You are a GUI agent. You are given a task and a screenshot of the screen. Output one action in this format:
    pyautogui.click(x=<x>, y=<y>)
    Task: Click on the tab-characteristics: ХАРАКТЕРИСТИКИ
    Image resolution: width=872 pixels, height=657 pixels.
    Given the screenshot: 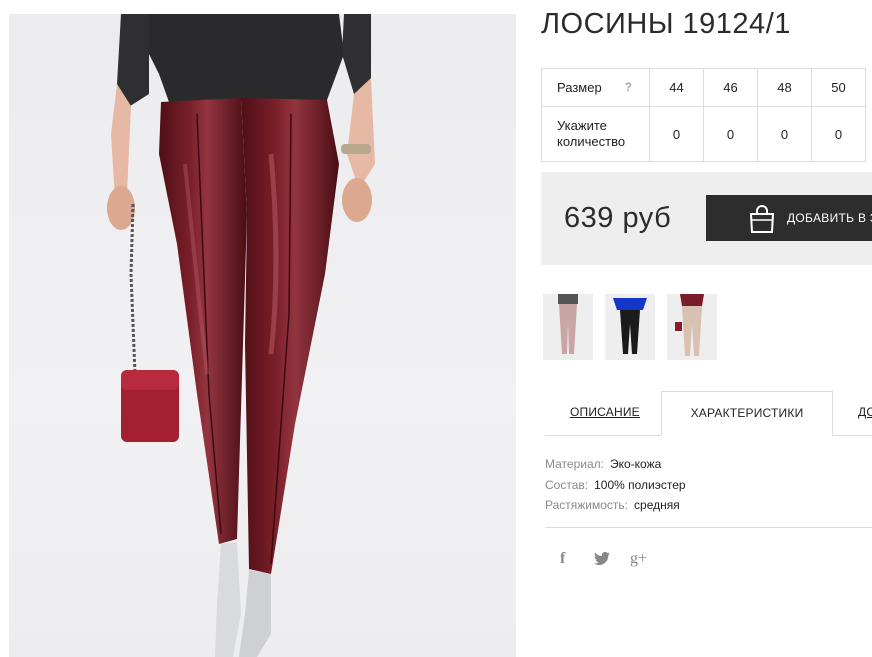 What is the action you would take?
    pyautogui.click(x=747, y=413)
    